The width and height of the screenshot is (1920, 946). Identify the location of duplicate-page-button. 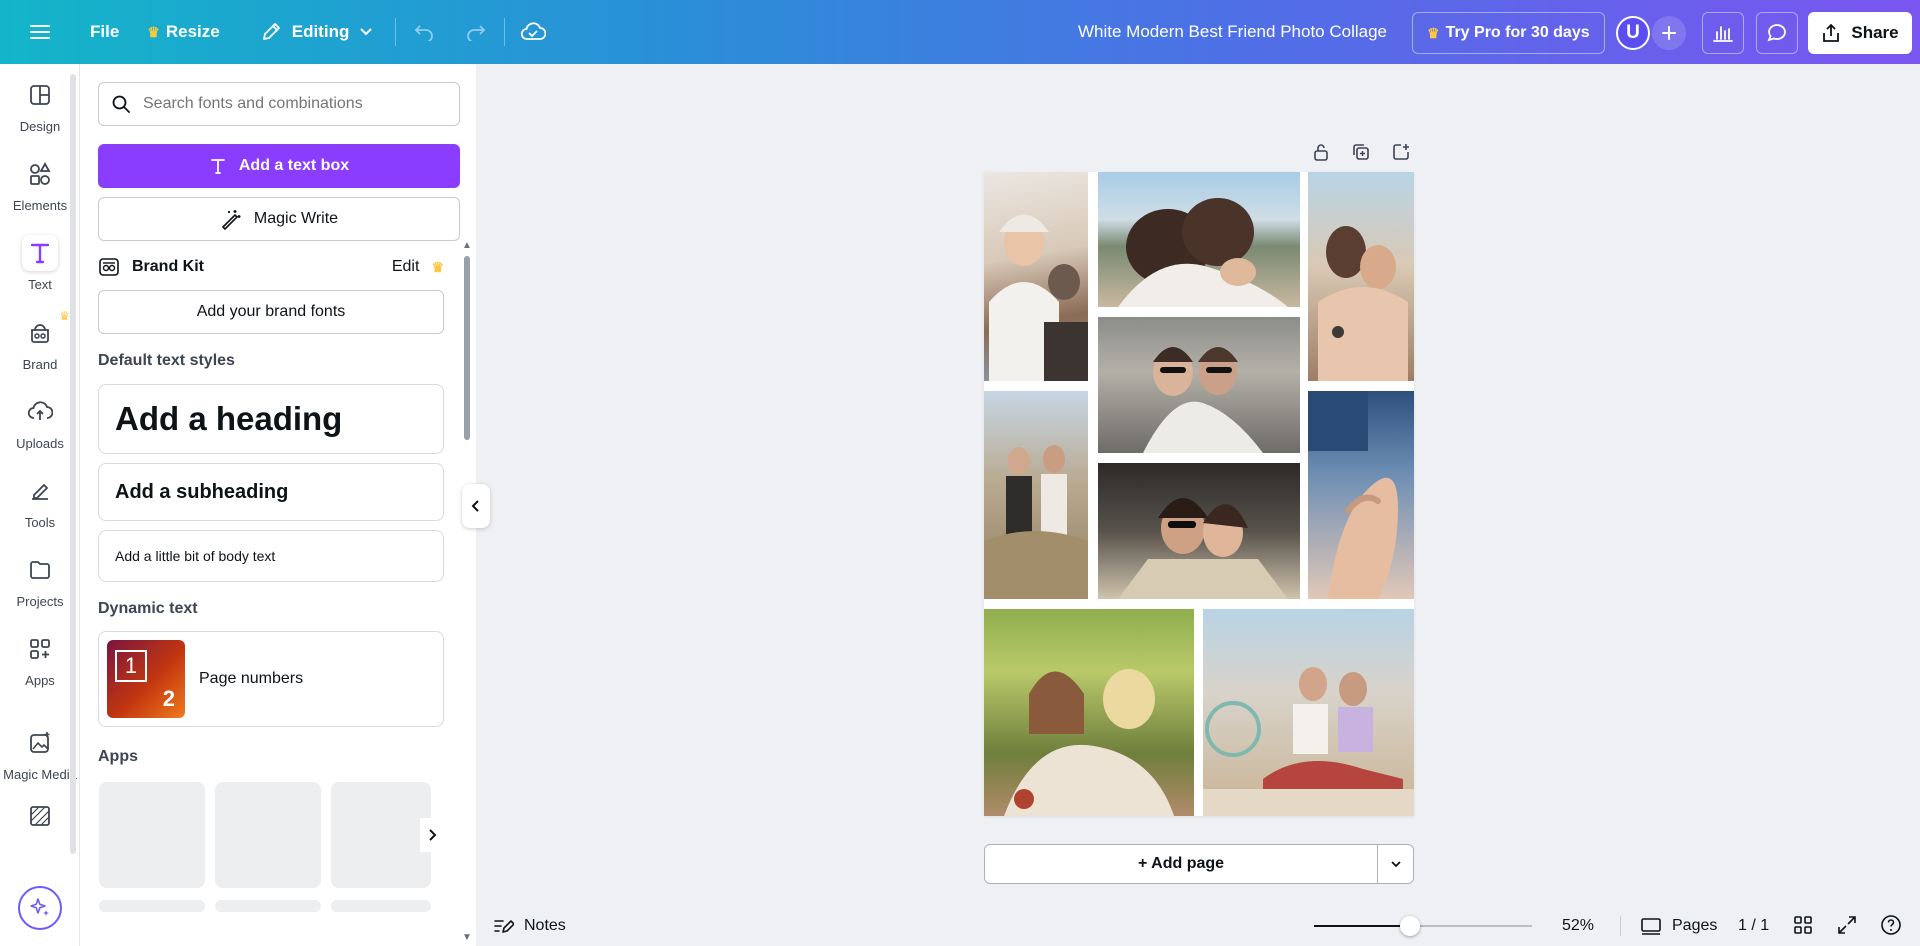
(1361, 152).